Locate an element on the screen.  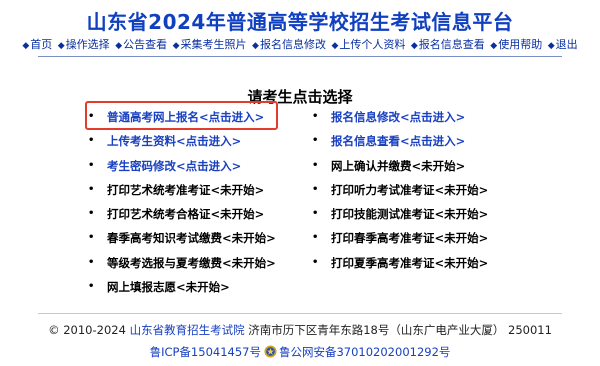
nav-item-upload-documents: ◆上传个人资料 is located at coordinates (368, 44).